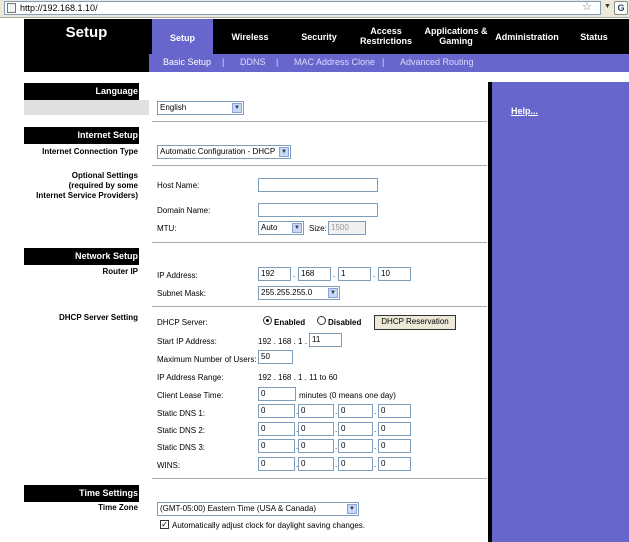 This screenshot has height=542, width=629. What do you see at coordinates (276, 446) in the screenshot?
I see `dns3-octet-1: 0` at bounding box center [276, 446].